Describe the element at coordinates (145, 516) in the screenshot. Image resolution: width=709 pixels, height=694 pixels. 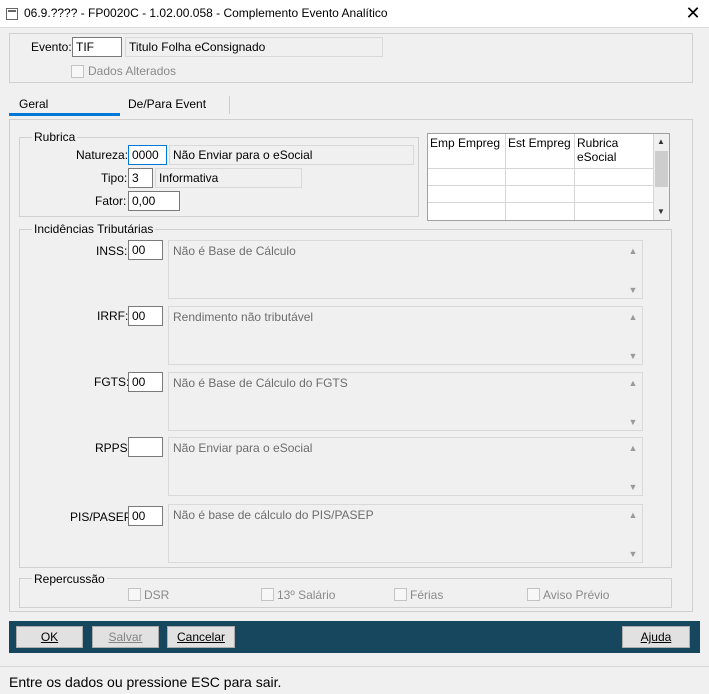
I see `pis-pasep-code-input: 00` at that location.